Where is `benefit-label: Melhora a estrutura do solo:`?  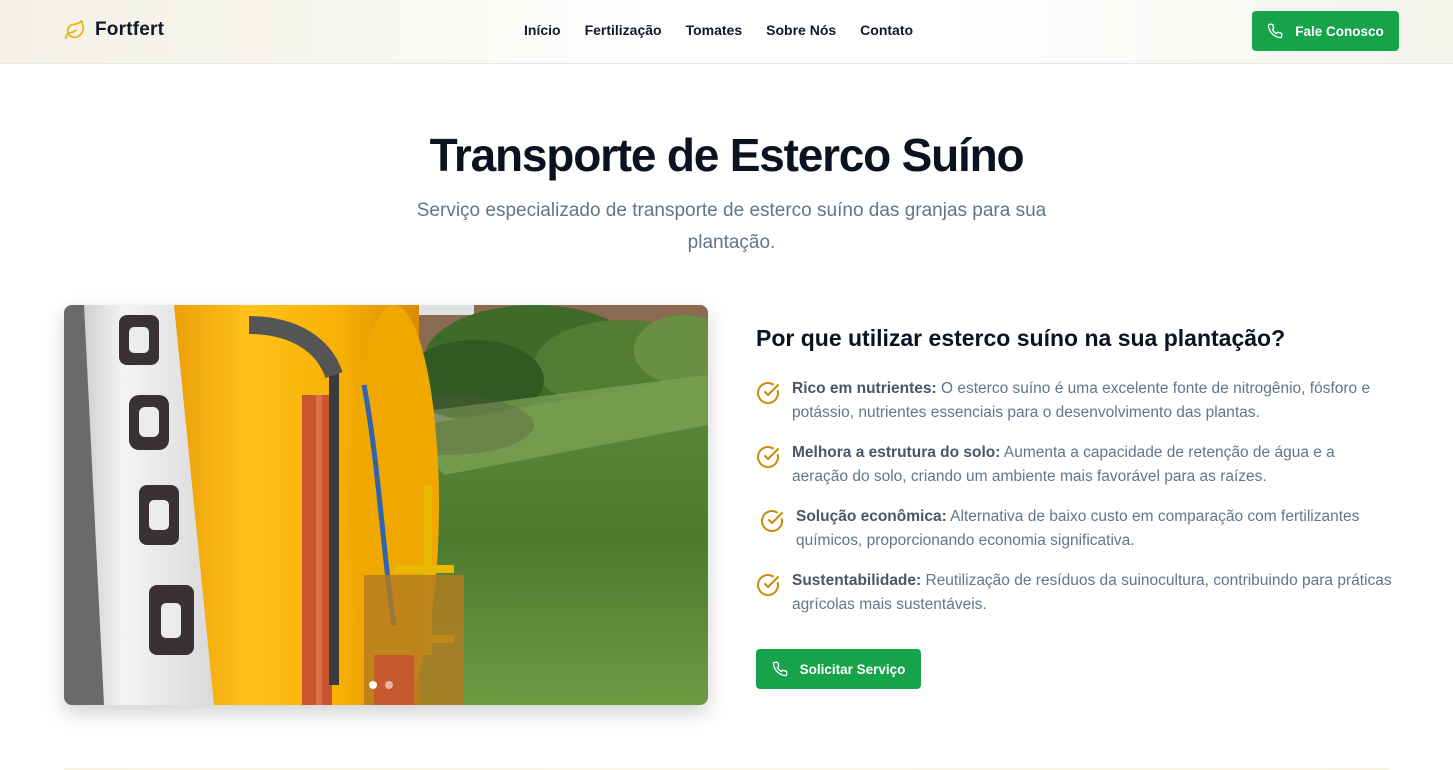 benefit-label: Melhora a estrutura do solo: is located at coordinates (896, 452).